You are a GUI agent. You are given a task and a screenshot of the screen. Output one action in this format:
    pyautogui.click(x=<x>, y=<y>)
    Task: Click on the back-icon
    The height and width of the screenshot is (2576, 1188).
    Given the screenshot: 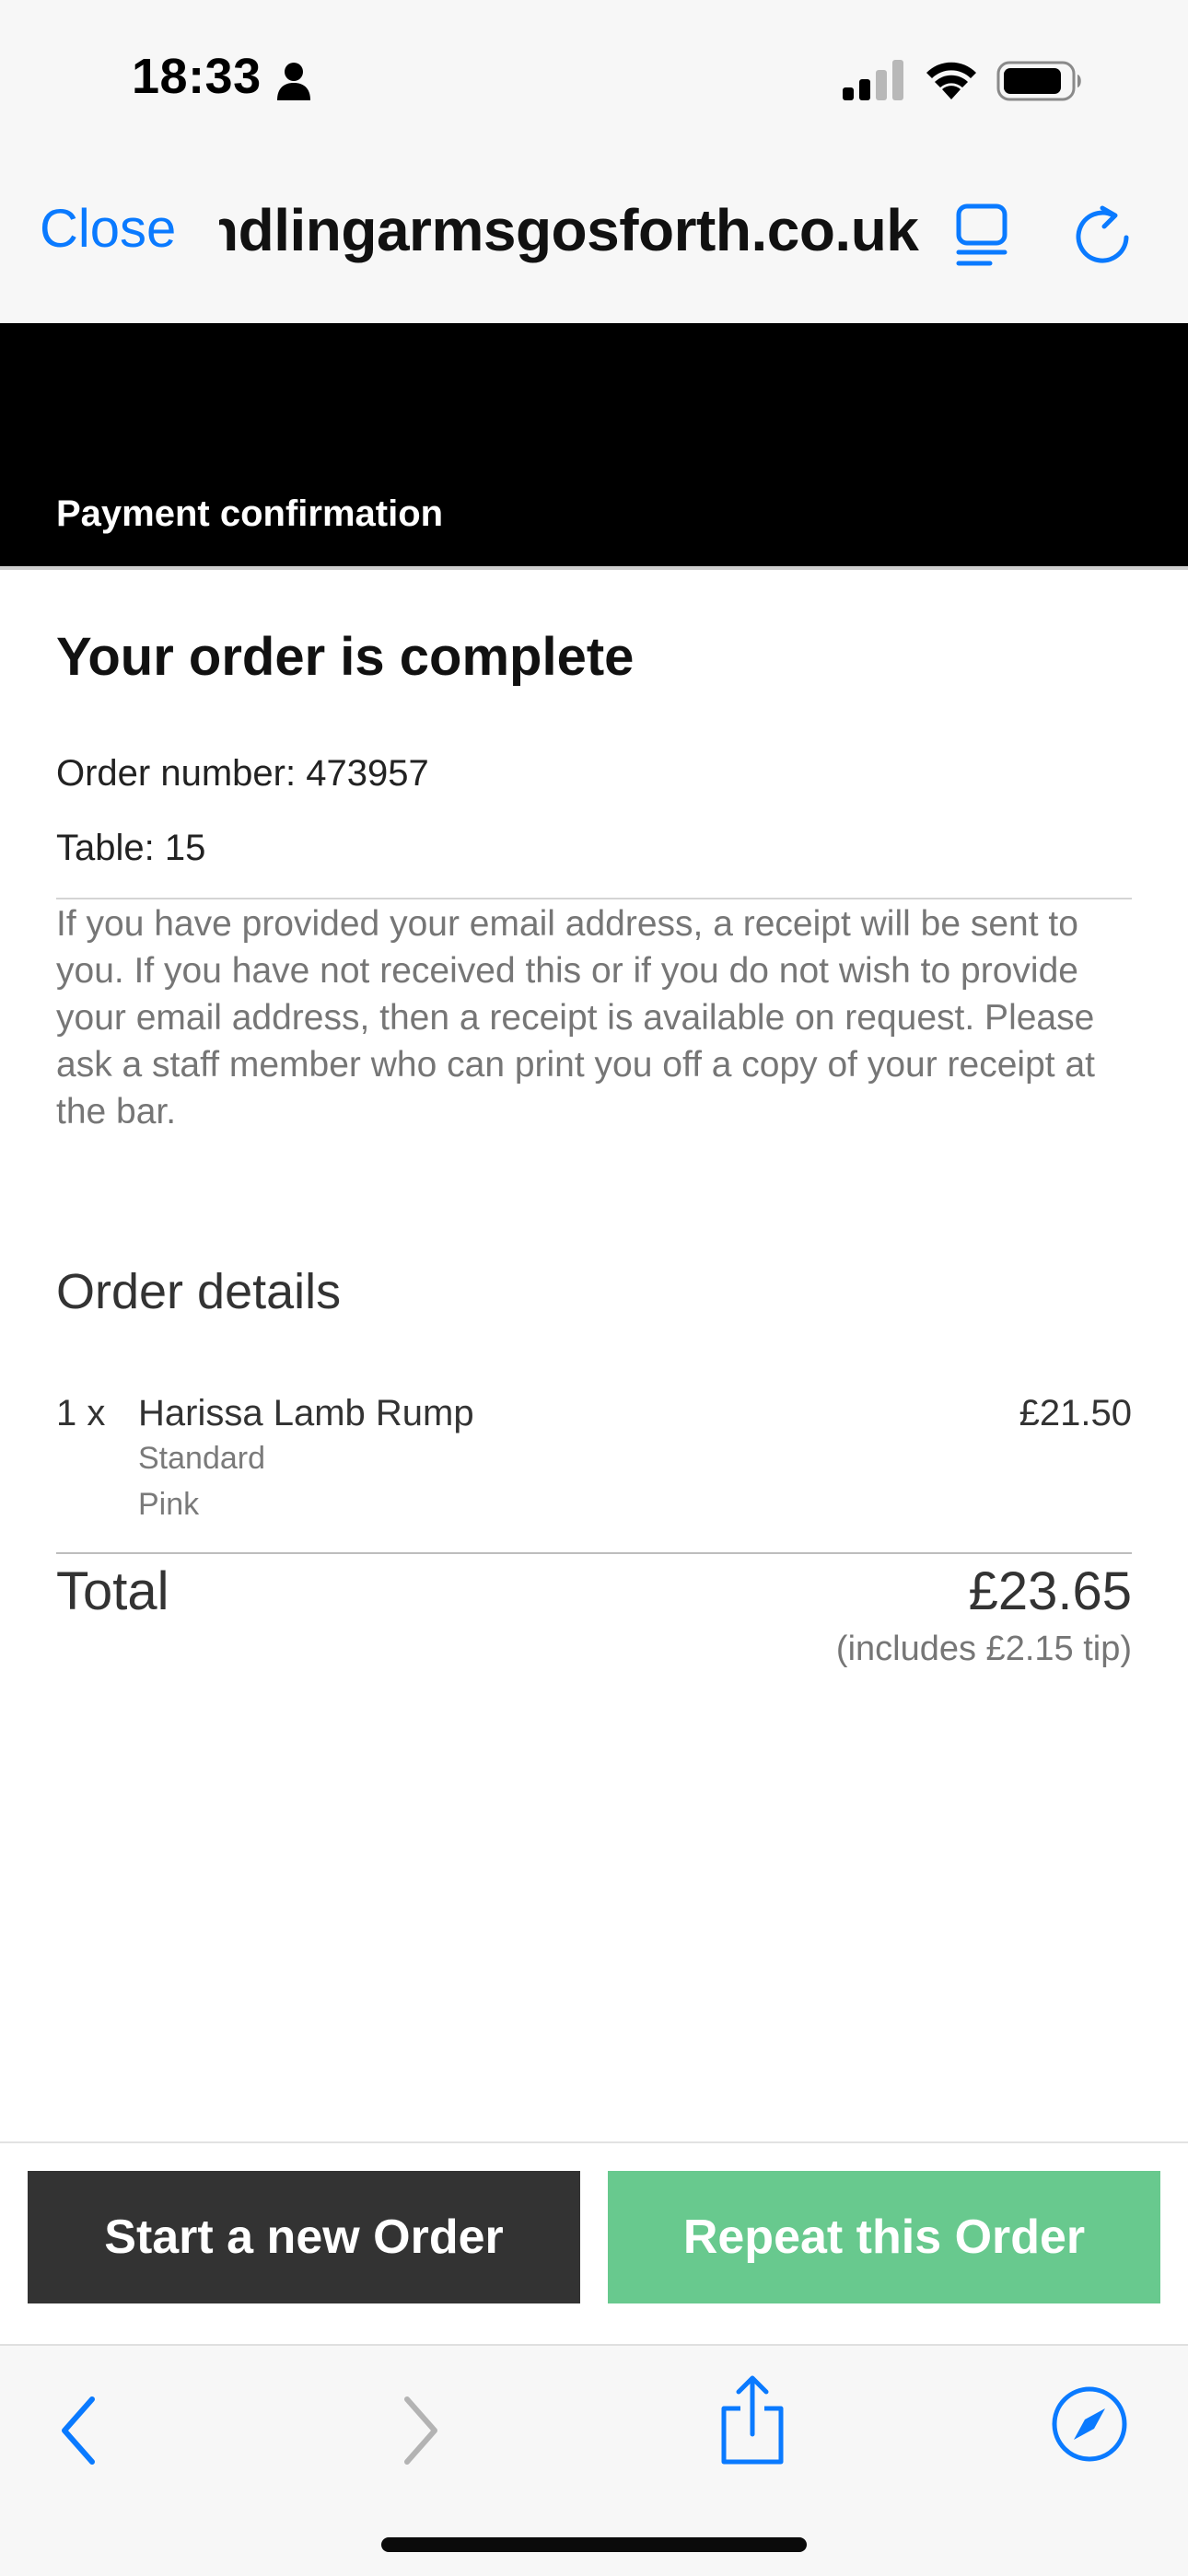 What is the action you would take?
    pyautogui.click(x=78, y=2430)
    